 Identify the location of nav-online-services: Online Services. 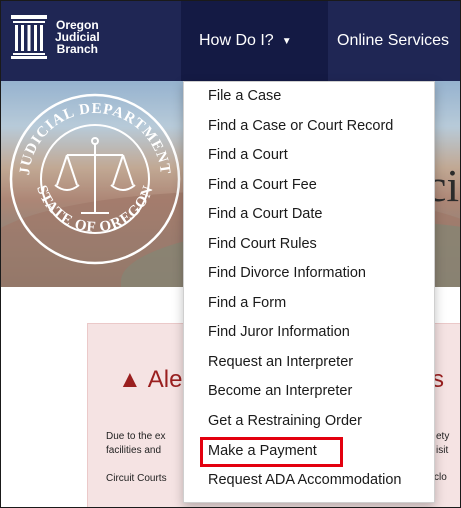
(393, 41).